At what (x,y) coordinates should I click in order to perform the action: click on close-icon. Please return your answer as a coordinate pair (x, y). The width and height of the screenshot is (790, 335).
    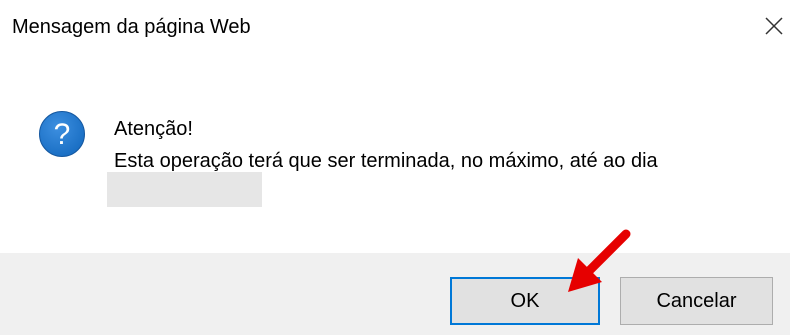
    Looking at the image, I should click on (774, 26).